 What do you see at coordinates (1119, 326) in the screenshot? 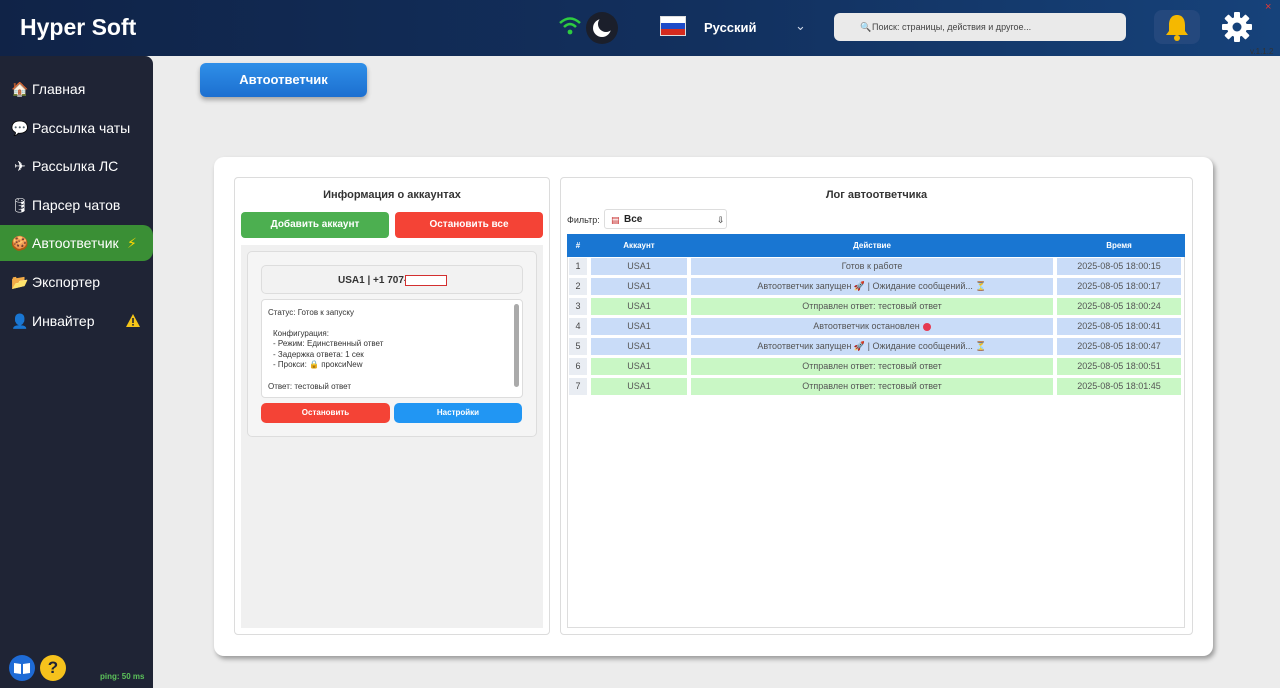
I see `cell-time: 2025-08-05 18:00:41` at bounding box center [1119, 326].